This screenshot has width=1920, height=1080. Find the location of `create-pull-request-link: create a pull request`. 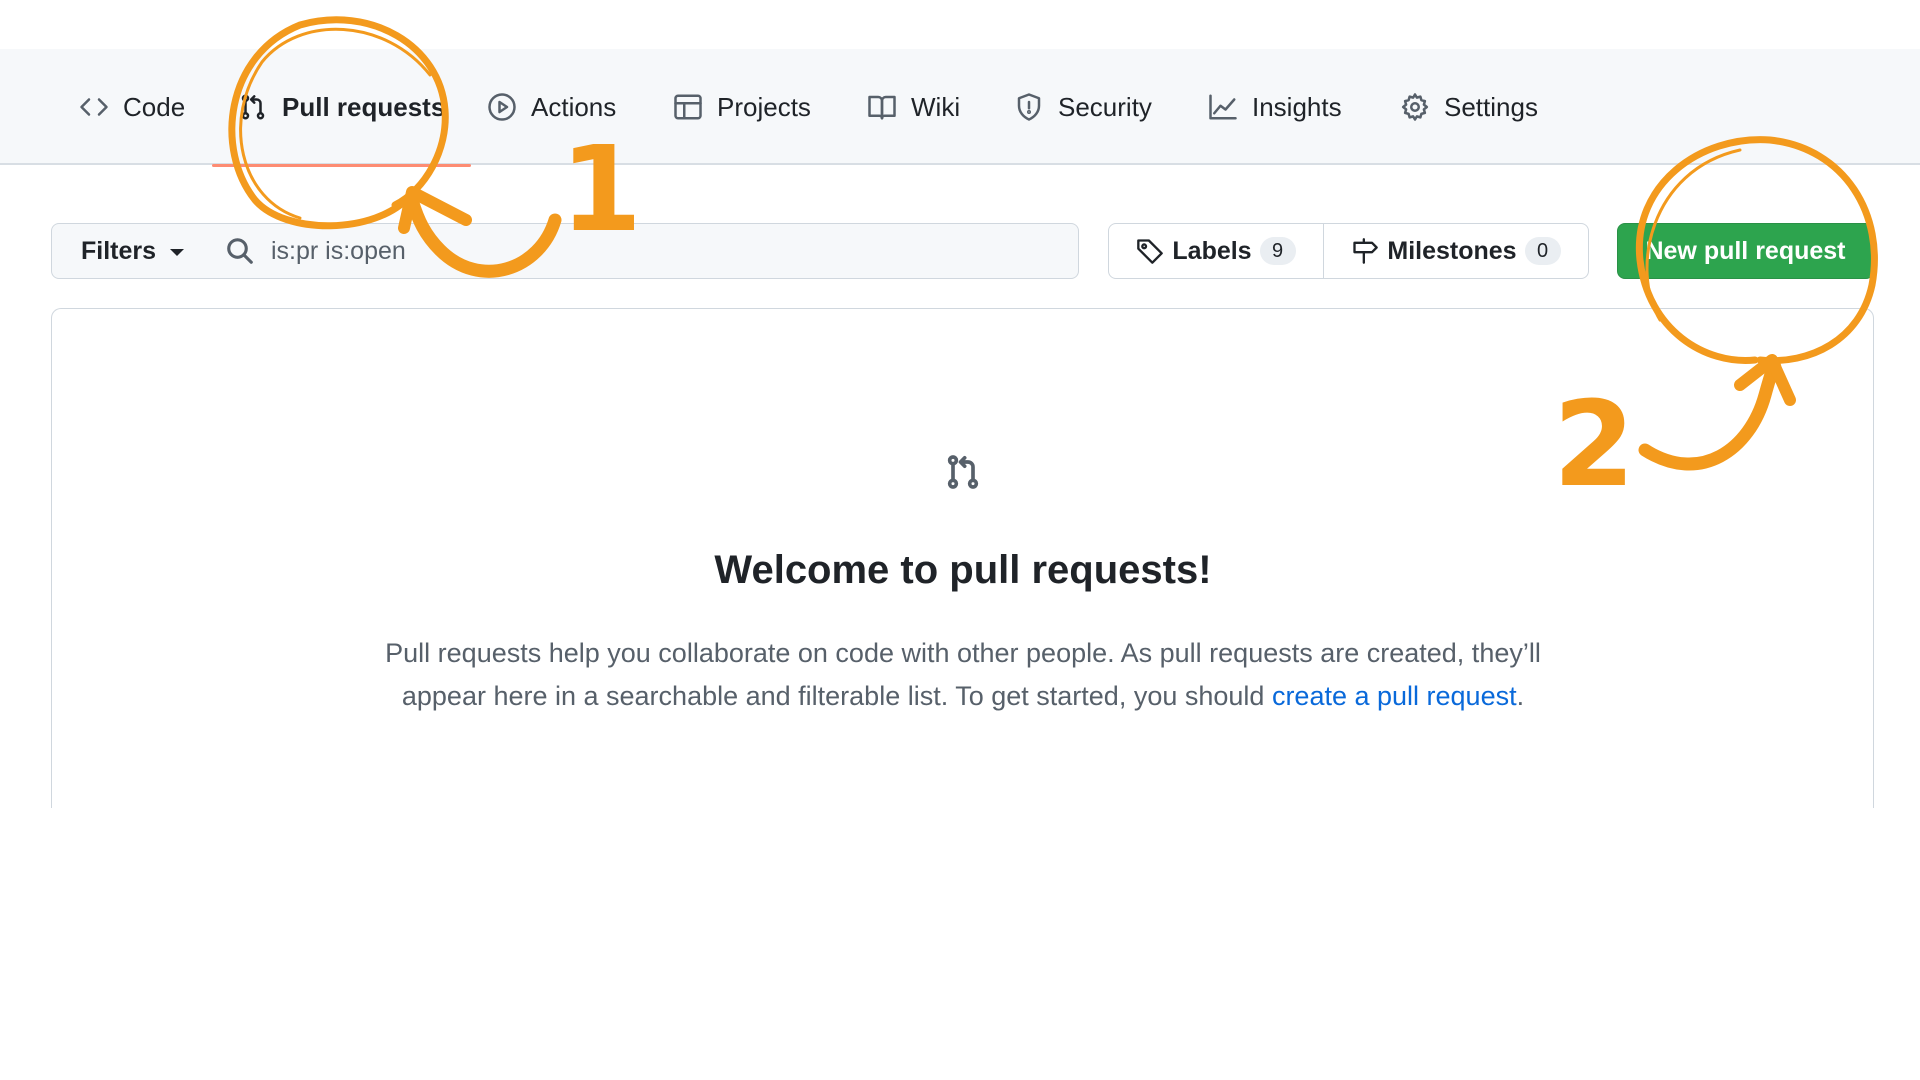

create-pull-request-link: create a pull request is located at coordinates (1394, 696).